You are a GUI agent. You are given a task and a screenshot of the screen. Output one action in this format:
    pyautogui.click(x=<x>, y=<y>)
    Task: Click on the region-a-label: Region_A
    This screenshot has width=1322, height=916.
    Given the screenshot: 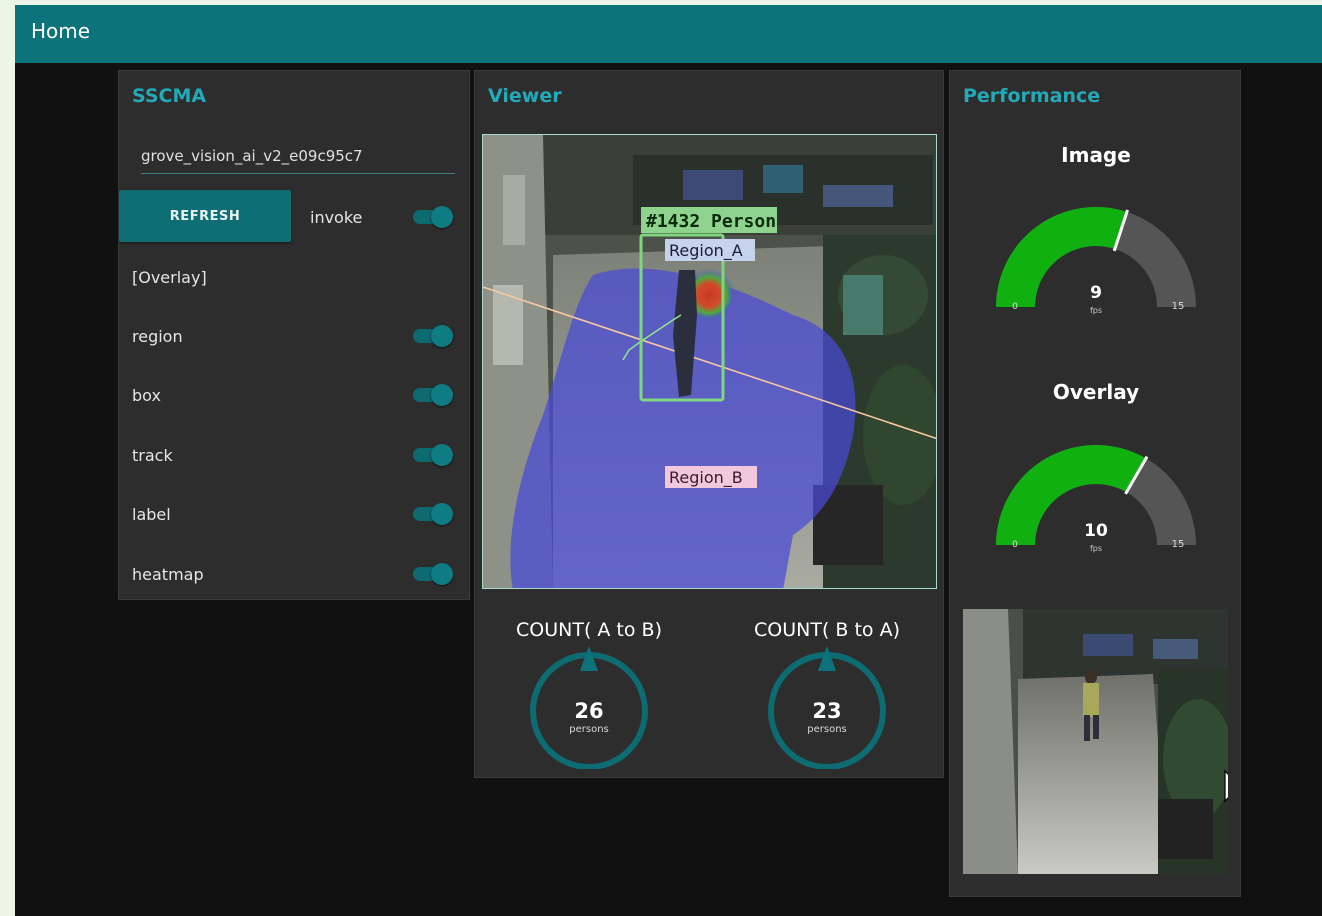 What is the action you would take?
    pyautogui.click(x=706, y=251)
    